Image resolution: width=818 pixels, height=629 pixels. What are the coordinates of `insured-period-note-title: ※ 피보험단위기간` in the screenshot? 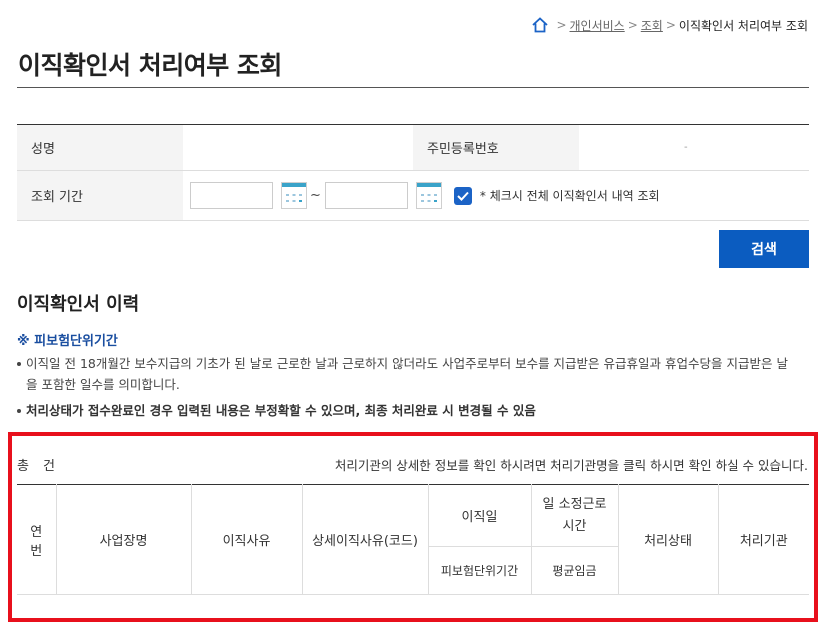 It's located at (67, 341).